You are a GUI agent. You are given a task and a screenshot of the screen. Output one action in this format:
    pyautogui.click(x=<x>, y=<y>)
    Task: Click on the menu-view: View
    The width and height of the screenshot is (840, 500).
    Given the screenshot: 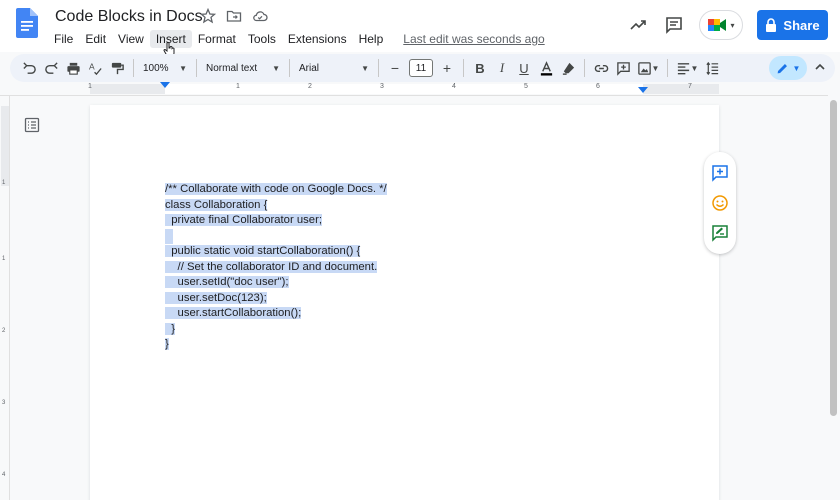 What is the action you would take?
    pyautogui.click(x=131, y=39)
    